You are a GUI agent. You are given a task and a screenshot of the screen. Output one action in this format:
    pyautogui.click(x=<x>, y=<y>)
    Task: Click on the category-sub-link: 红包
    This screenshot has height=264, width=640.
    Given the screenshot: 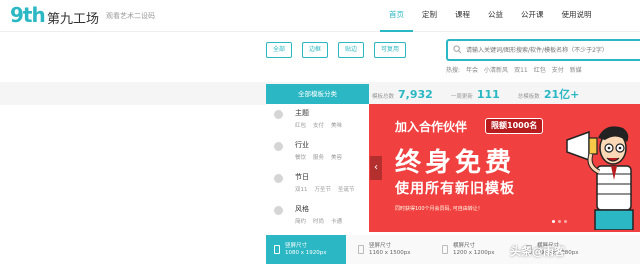 What is the action you would take?
    pyautogui.click(x=300, y=125)
    